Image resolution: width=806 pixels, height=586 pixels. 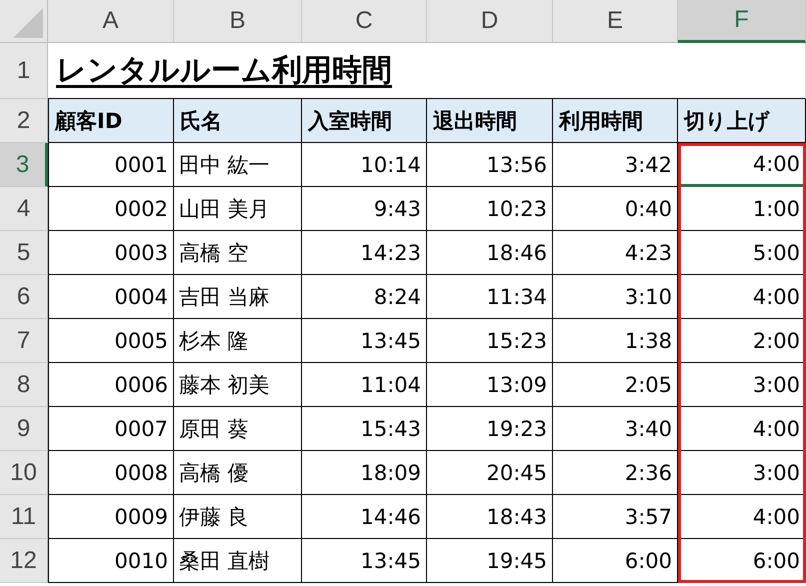 What do you see at coordinates (111, 385) in the screenshot?
I see `table-cell: 0006` at bounding box center [111, 385].